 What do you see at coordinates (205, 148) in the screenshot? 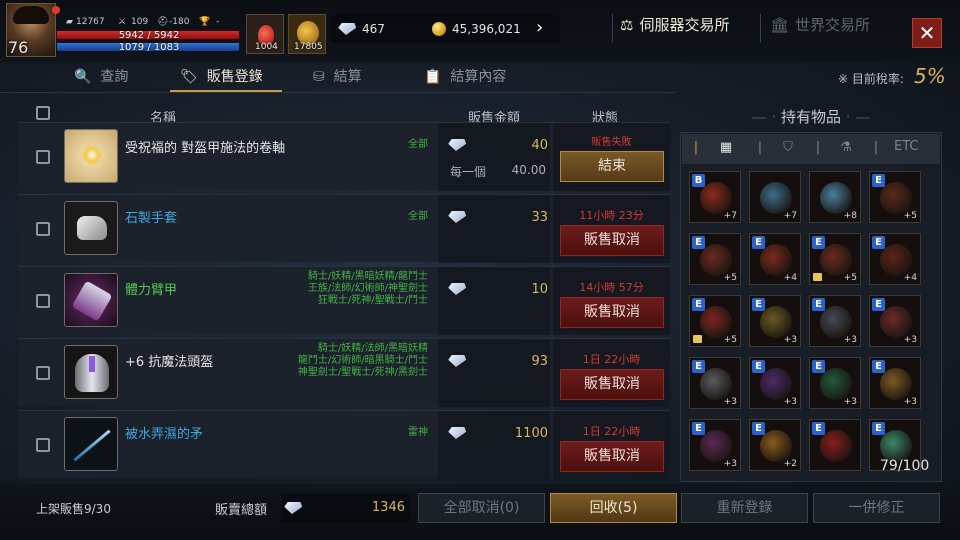
I see `item-name: 受祝福的 對盔甲施法的卷軸` at bounding box center [205, 148].